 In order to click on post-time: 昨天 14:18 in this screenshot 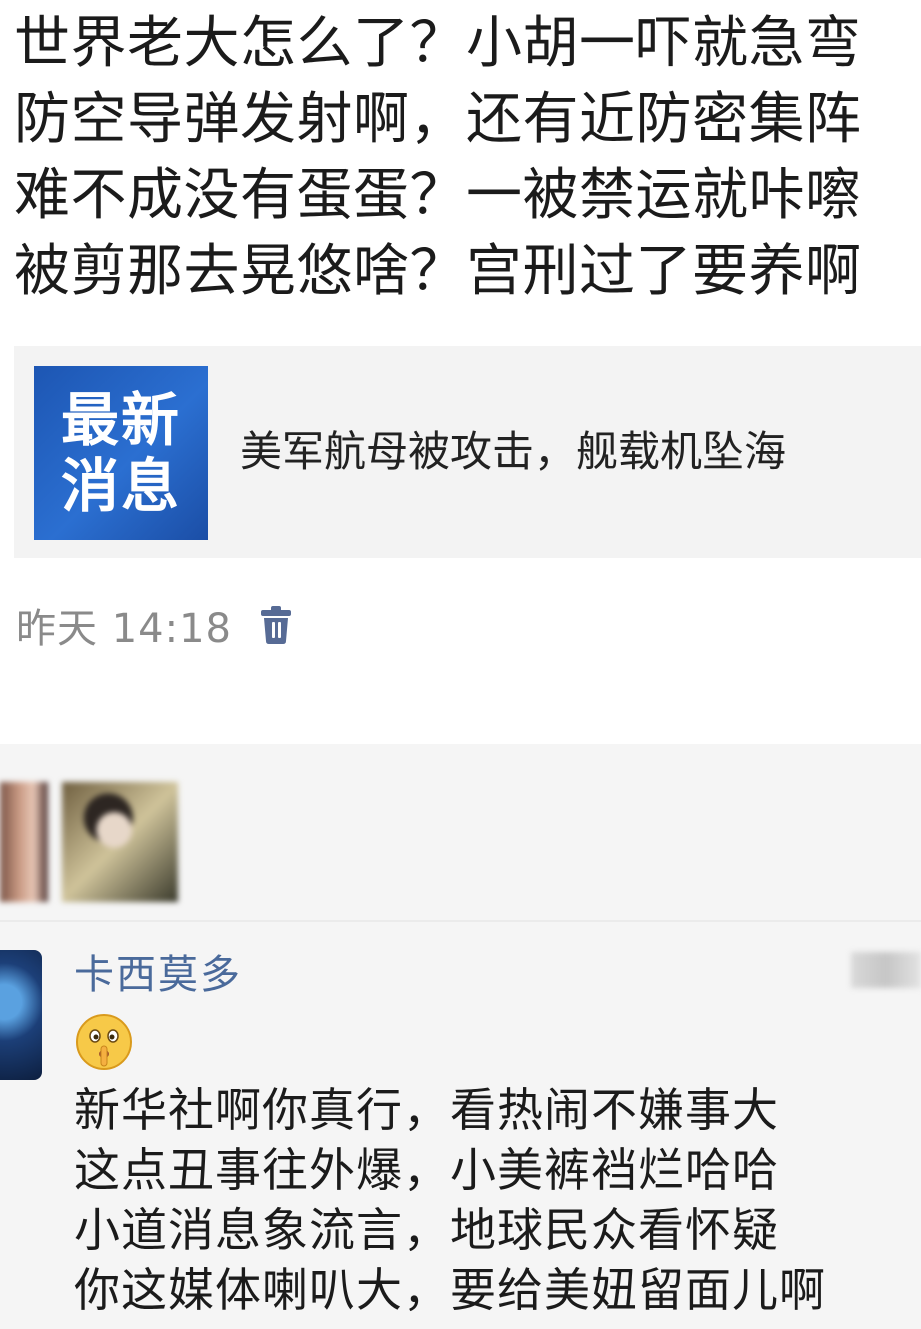, I will do `click(124, 629)`.